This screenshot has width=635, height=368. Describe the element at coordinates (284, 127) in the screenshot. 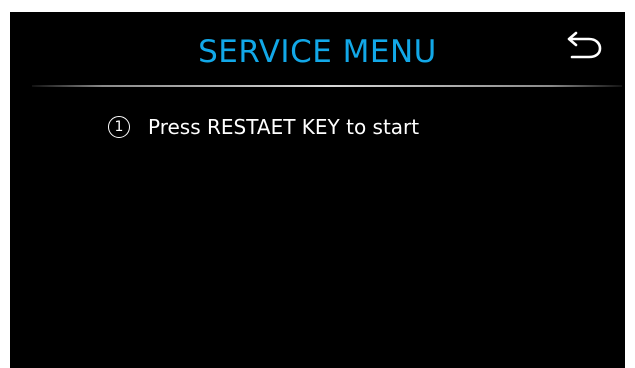

I see `instruction-text: Press RESTAET KEY to start` at that location.